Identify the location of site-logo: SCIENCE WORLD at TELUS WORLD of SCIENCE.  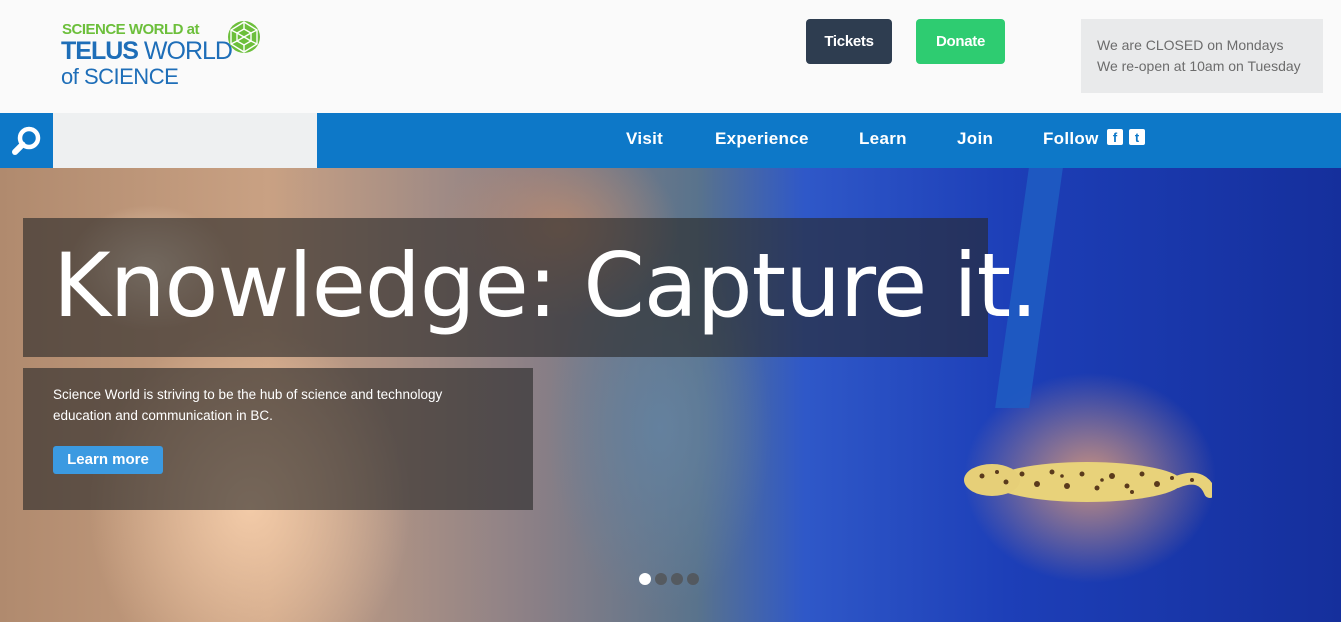
(166, 55).